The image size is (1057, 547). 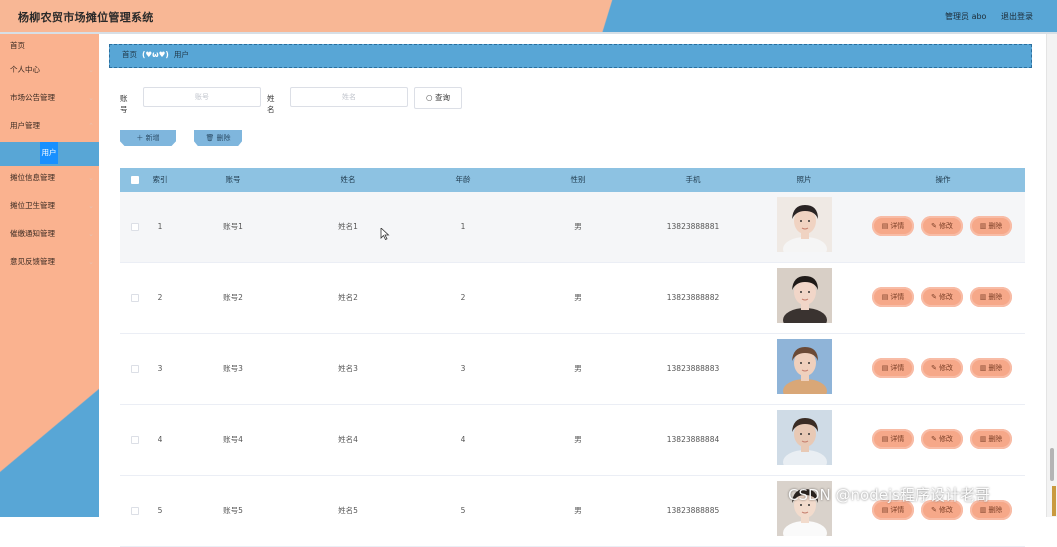 What do you see at coordinates (693, 439) in the screenshot?
I see `cell-phone: 13823888884` at bounding box center [693, 439].